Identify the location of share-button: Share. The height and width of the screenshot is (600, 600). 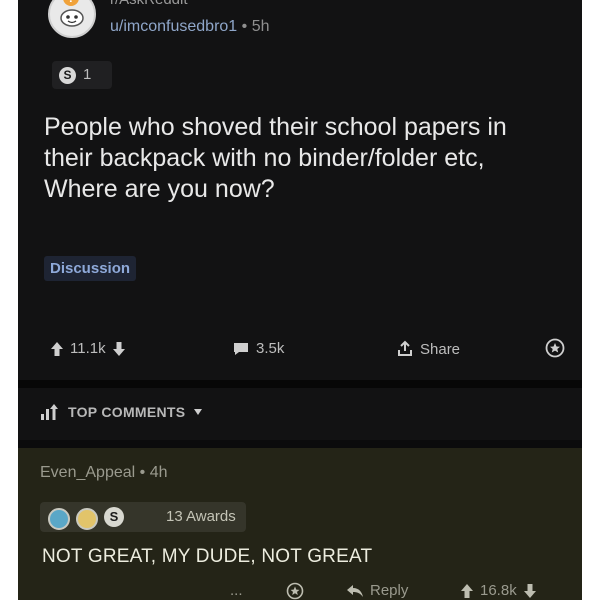
(428, 349).